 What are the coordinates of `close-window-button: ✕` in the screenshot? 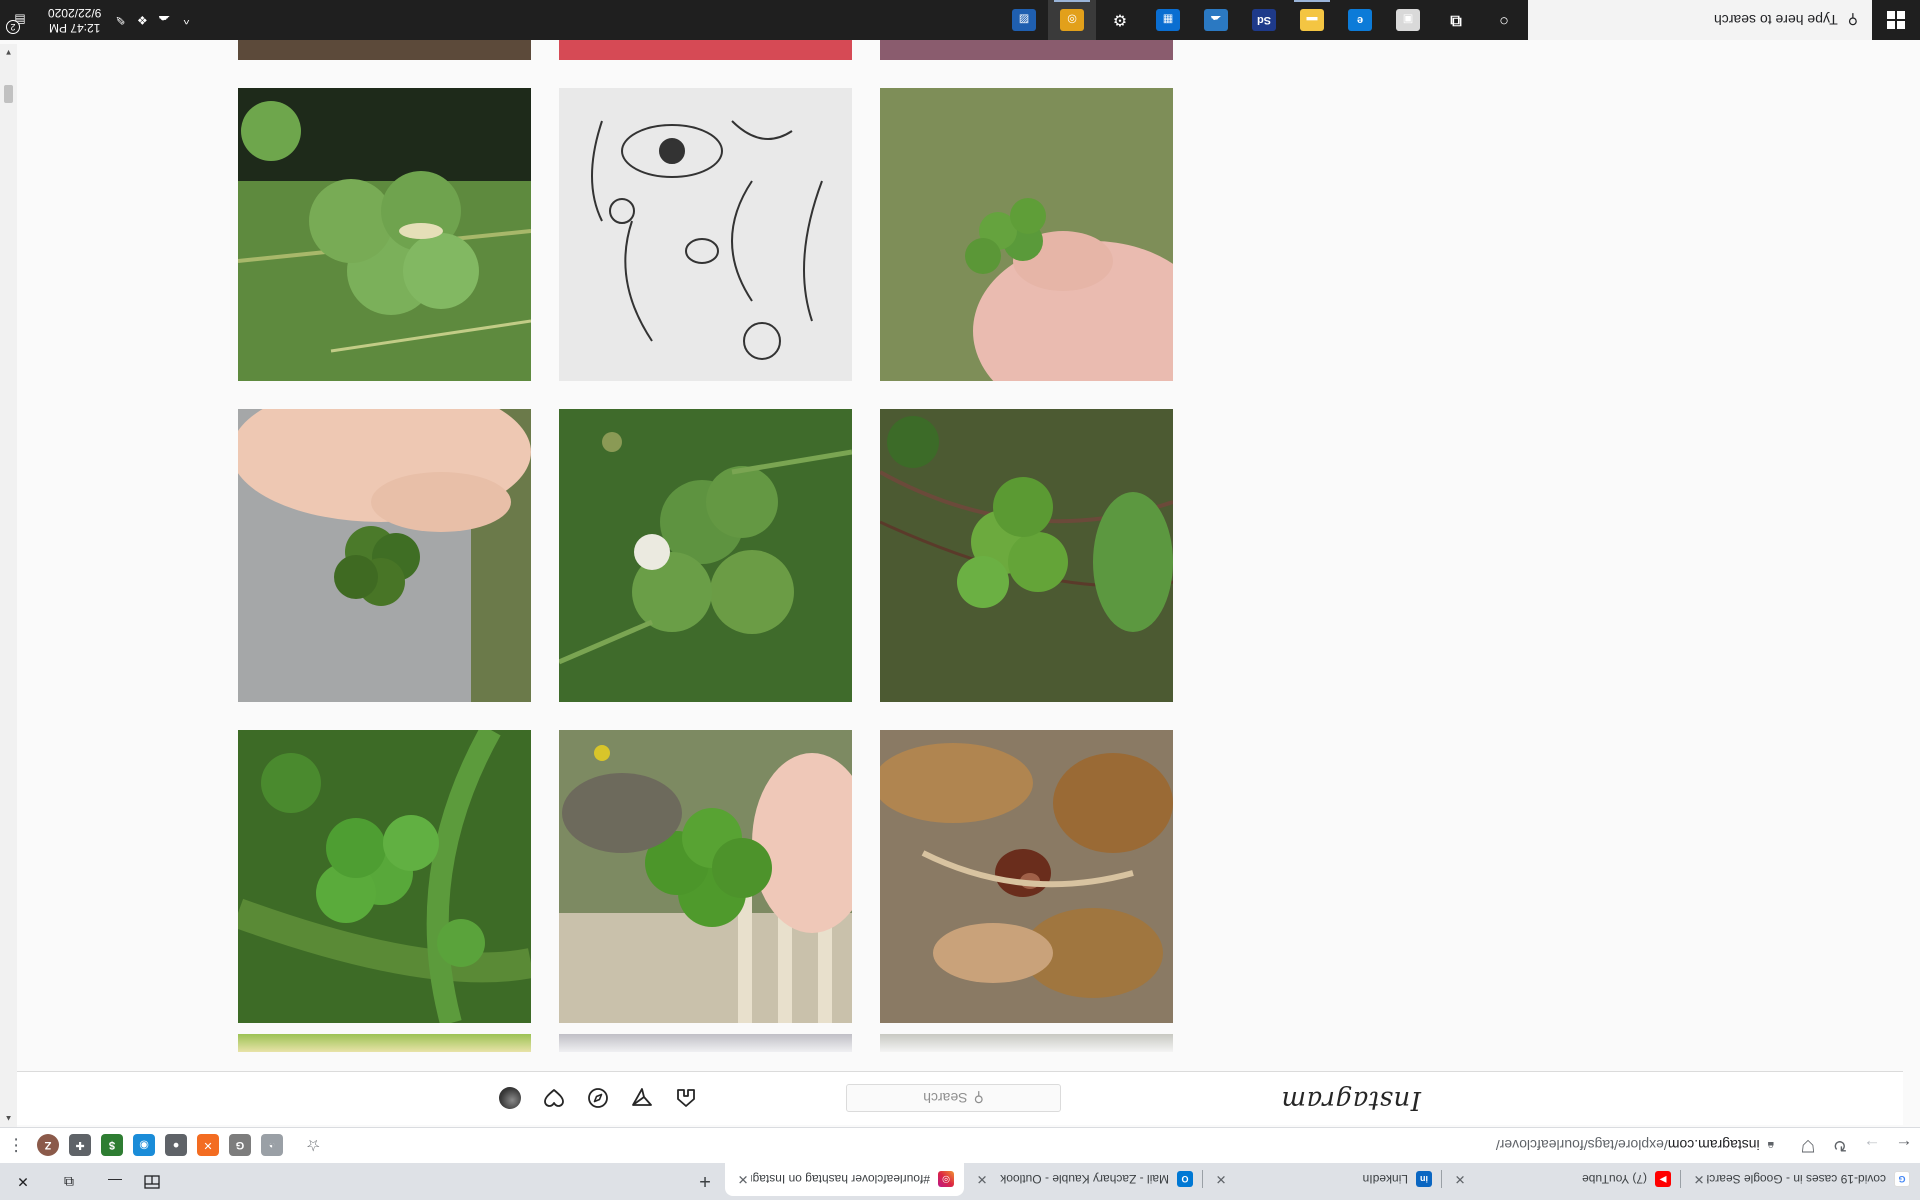 It's located at (23, 1181).